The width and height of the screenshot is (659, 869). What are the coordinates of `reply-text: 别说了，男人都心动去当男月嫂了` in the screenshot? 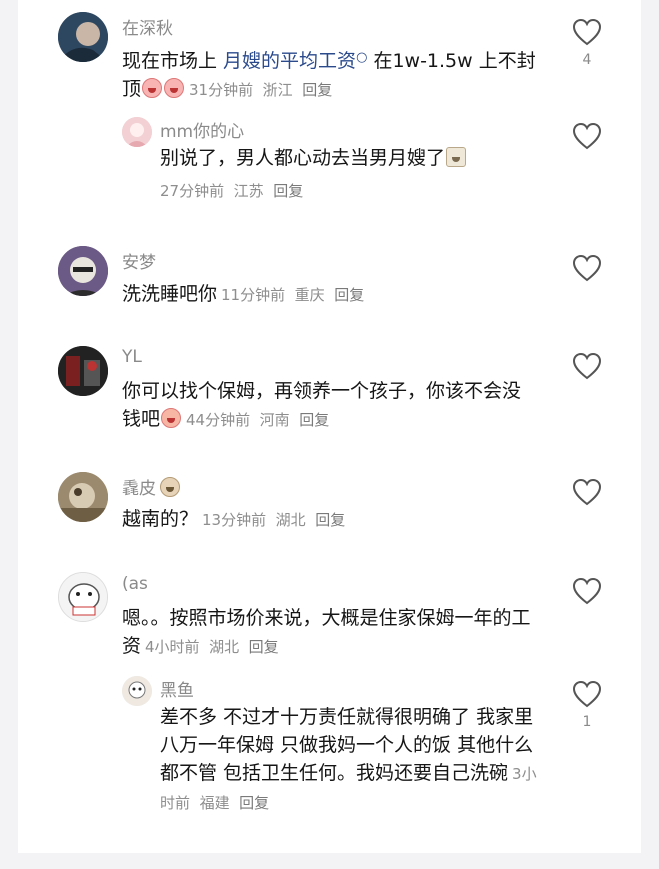 It's located at (360, 158).